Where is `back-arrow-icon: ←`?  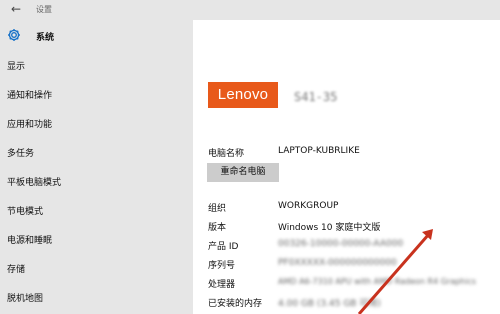 back-arrow-icon: ← is located at coordinates (16, 9).